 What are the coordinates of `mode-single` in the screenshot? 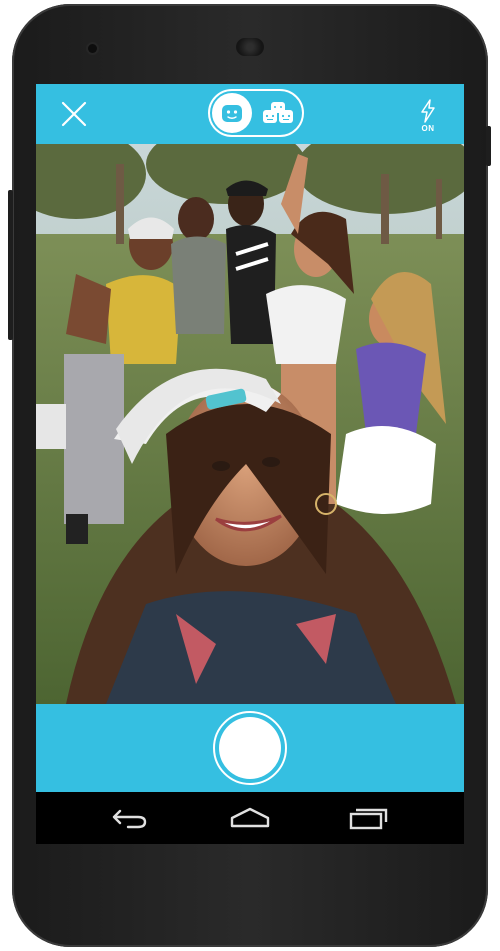 It's located at (232, 113).